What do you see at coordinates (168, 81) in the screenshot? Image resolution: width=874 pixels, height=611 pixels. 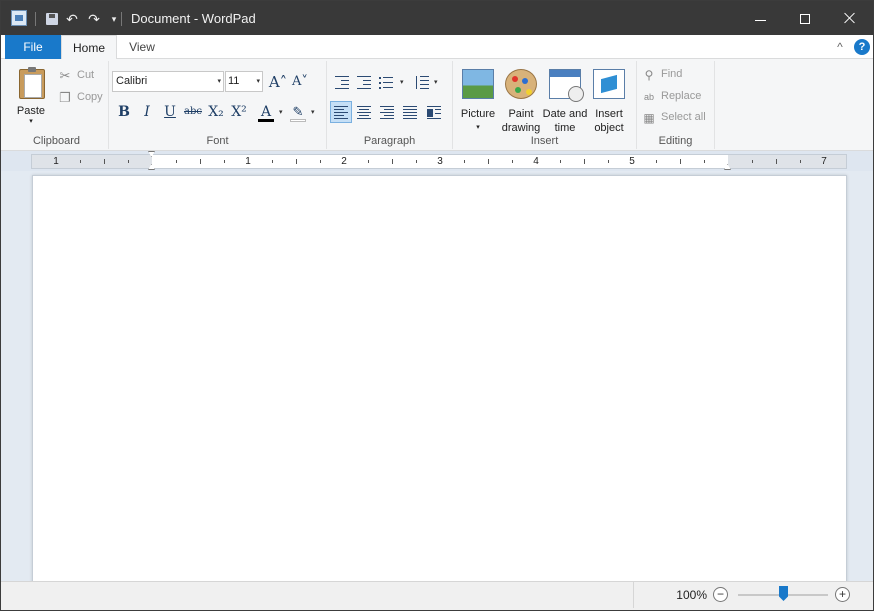 I see `font-family-select: Calibri ▾` at bounding box center [168, 81].